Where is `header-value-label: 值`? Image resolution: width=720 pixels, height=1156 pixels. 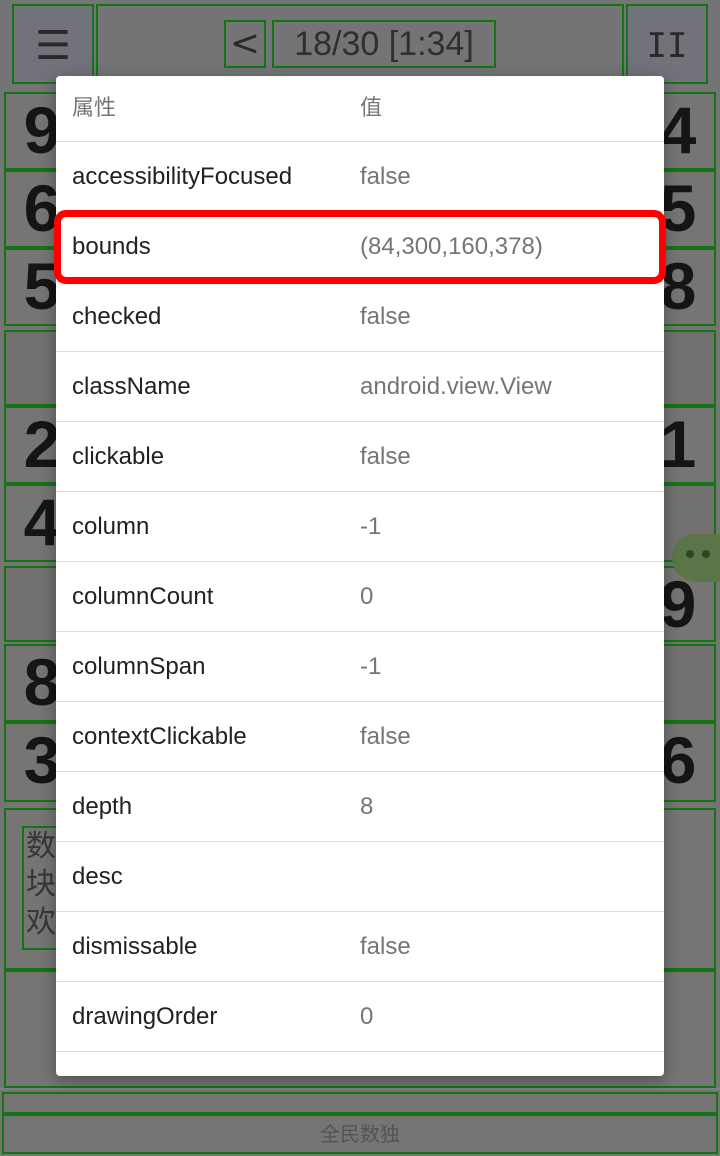 header-value-label: 值 is located at coordinates (371, 108).